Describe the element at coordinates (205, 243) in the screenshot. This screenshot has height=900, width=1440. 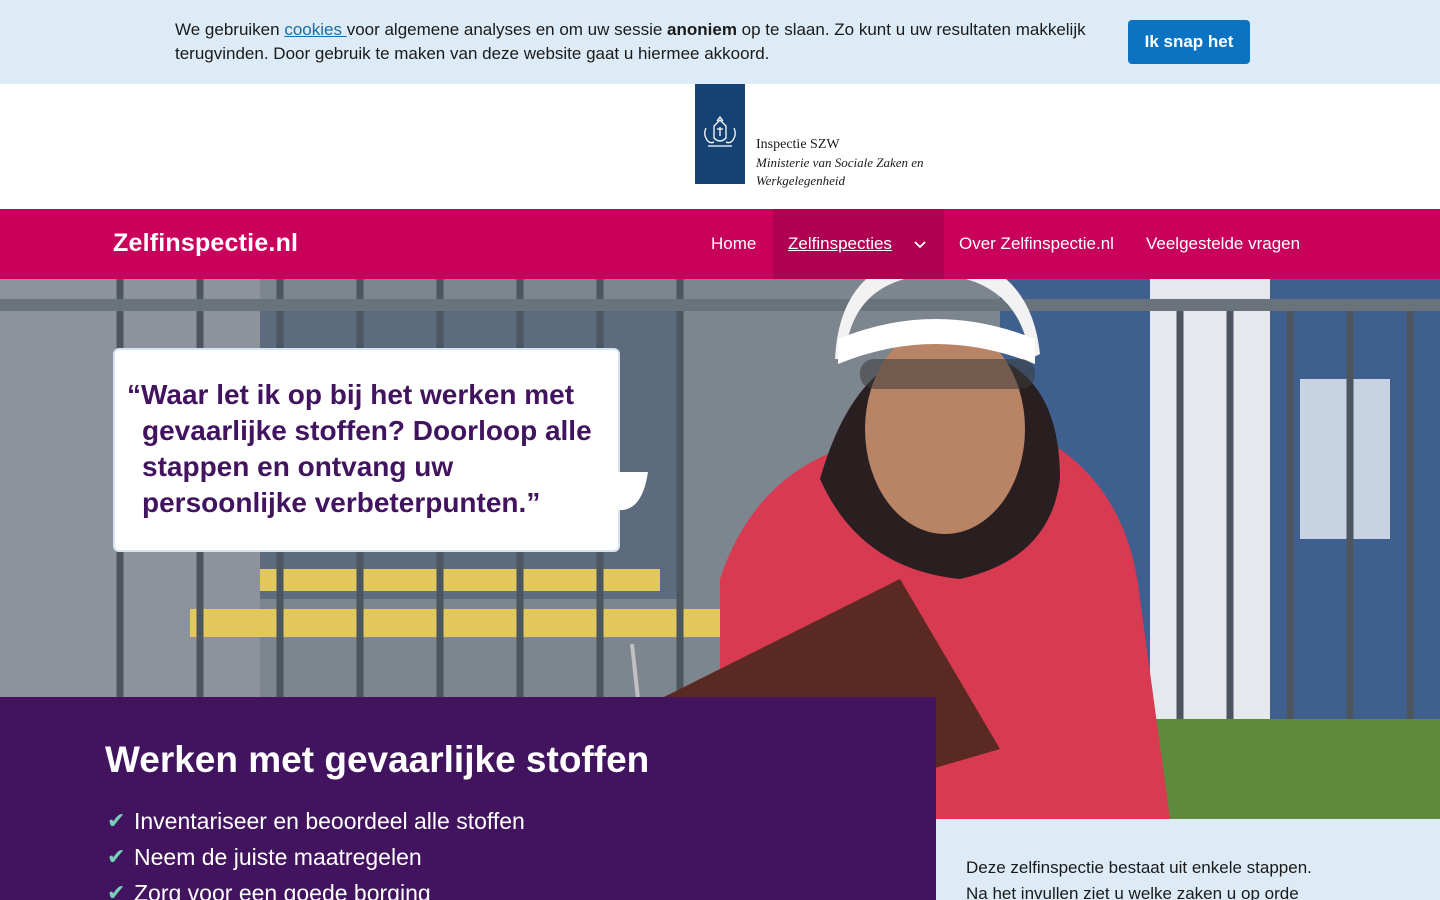
I see `site-brand: Zelfinspectie.nl` at that location.